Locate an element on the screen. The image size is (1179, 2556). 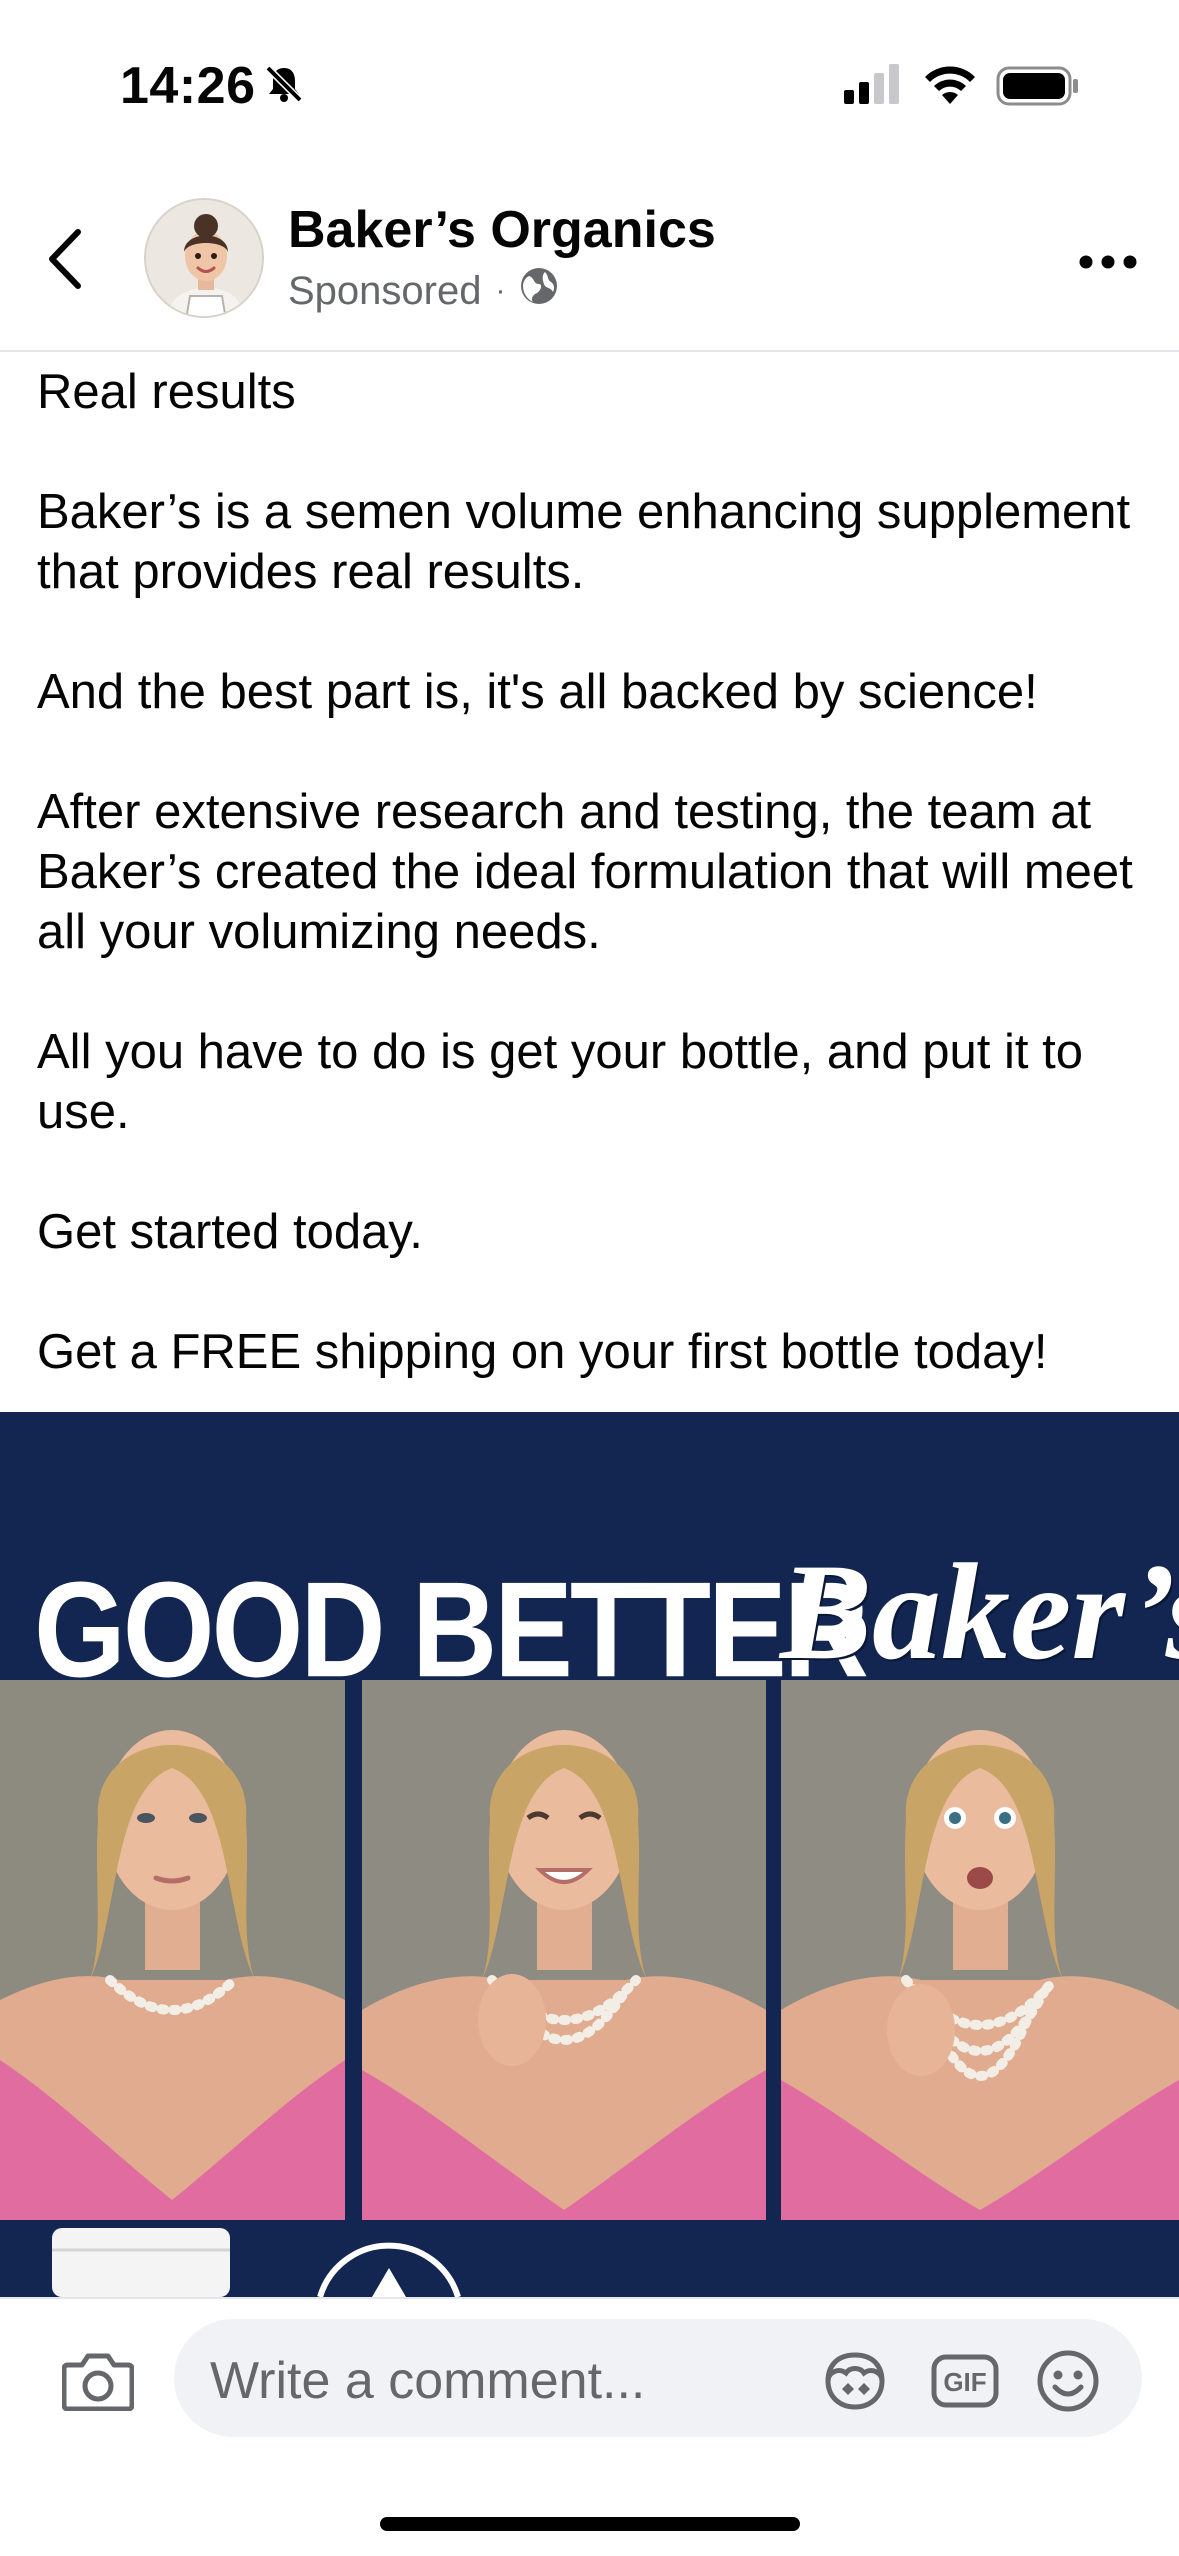
sponsored-row: Sponsored · is located at coordinates (423, 291).